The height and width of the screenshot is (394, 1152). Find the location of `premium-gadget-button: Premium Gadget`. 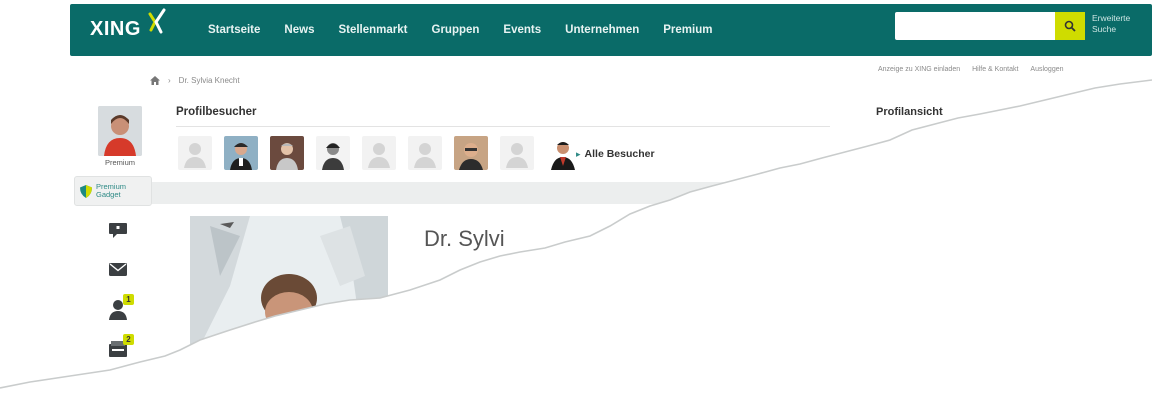

premium-gadget-button: Premium Gadget is located at coordinates (113, 191).